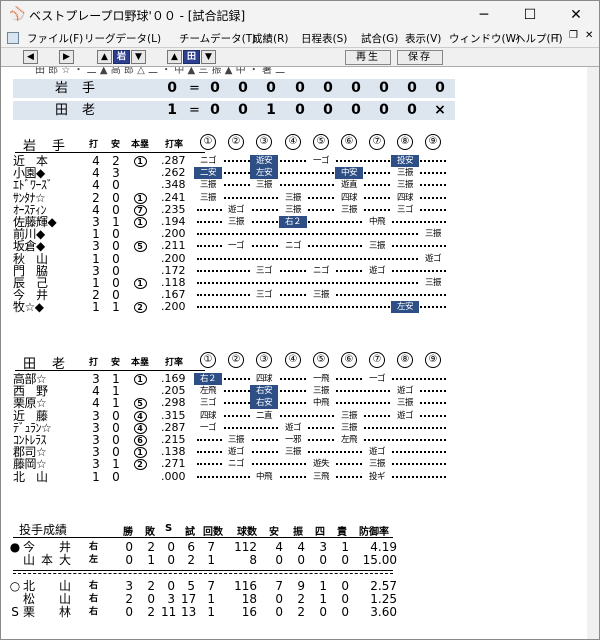 Image resolution: width=600 pixels, height=640 pixels. Describe the element at coordinates (295, 599) in the screenshot. I see `pitcher-row: 松 山右 2 0 3 17 1 18 0 2 1 0 1.25` at that location.